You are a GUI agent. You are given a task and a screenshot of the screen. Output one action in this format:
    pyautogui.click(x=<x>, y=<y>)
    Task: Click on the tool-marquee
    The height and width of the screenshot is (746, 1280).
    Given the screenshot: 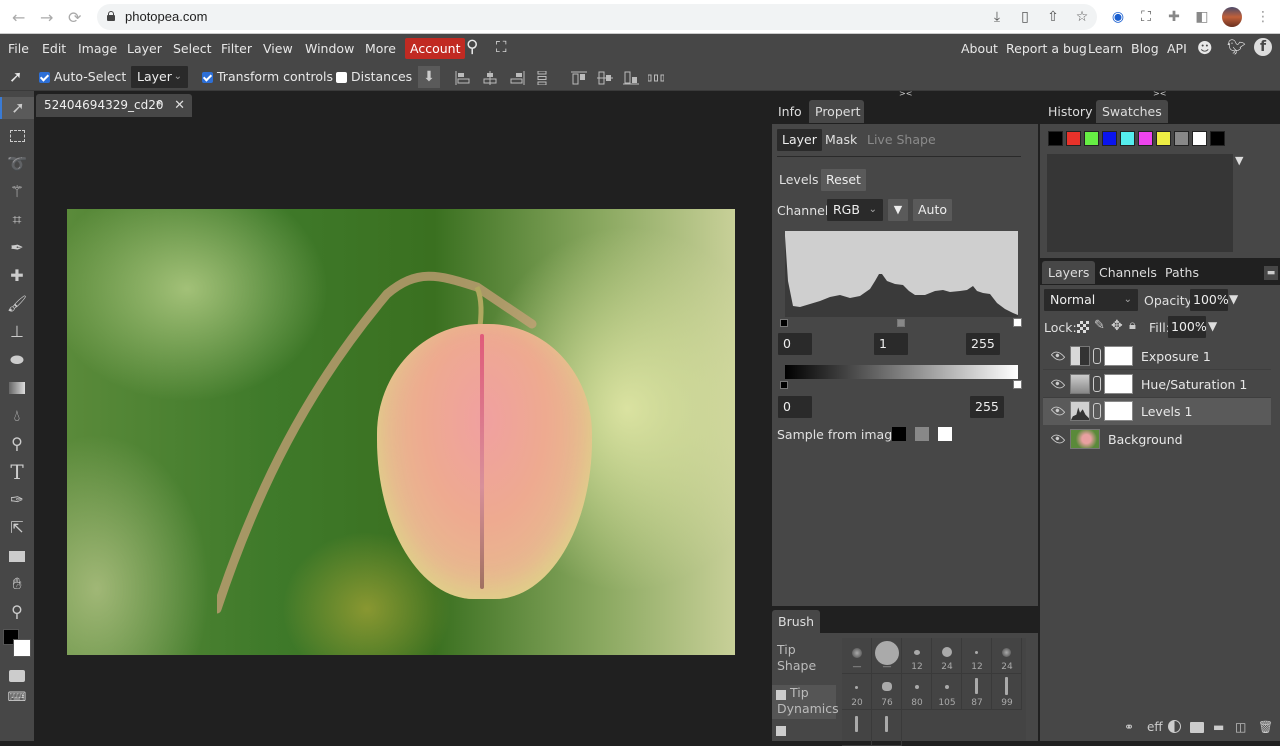 What is the action you would take?
    pyautogui.click(x=17, y=136)
    